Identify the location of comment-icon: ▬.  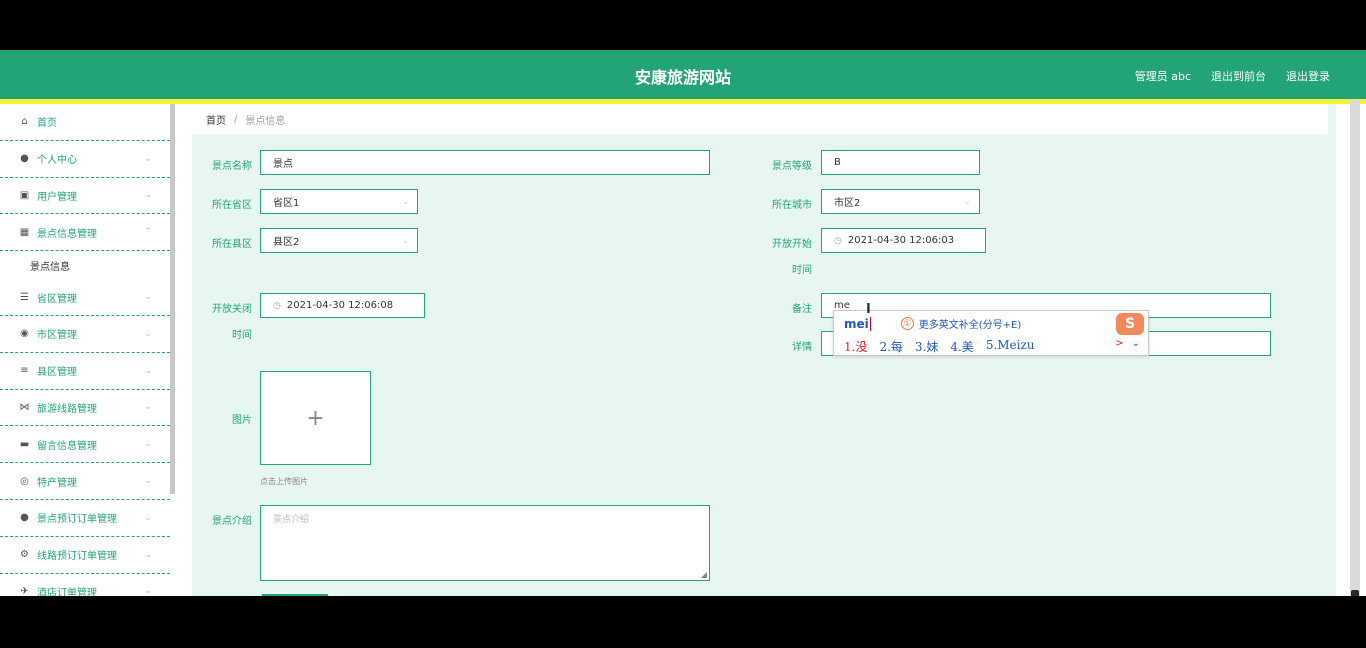
(24, 444).